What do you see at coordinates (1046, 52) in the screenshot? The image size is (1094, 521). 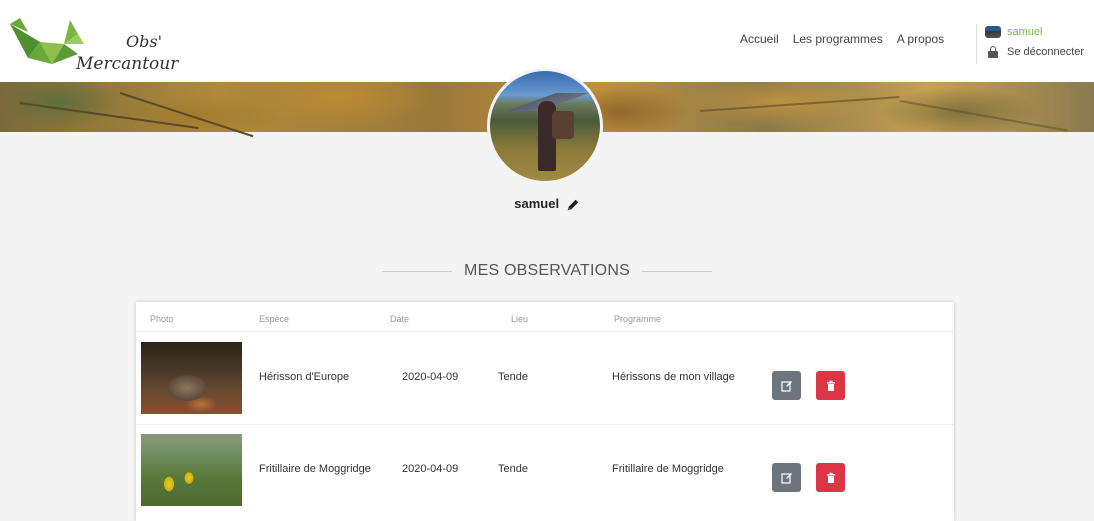 I see `logout-label: Se déconnecter` at bounding box center [1046, 52].